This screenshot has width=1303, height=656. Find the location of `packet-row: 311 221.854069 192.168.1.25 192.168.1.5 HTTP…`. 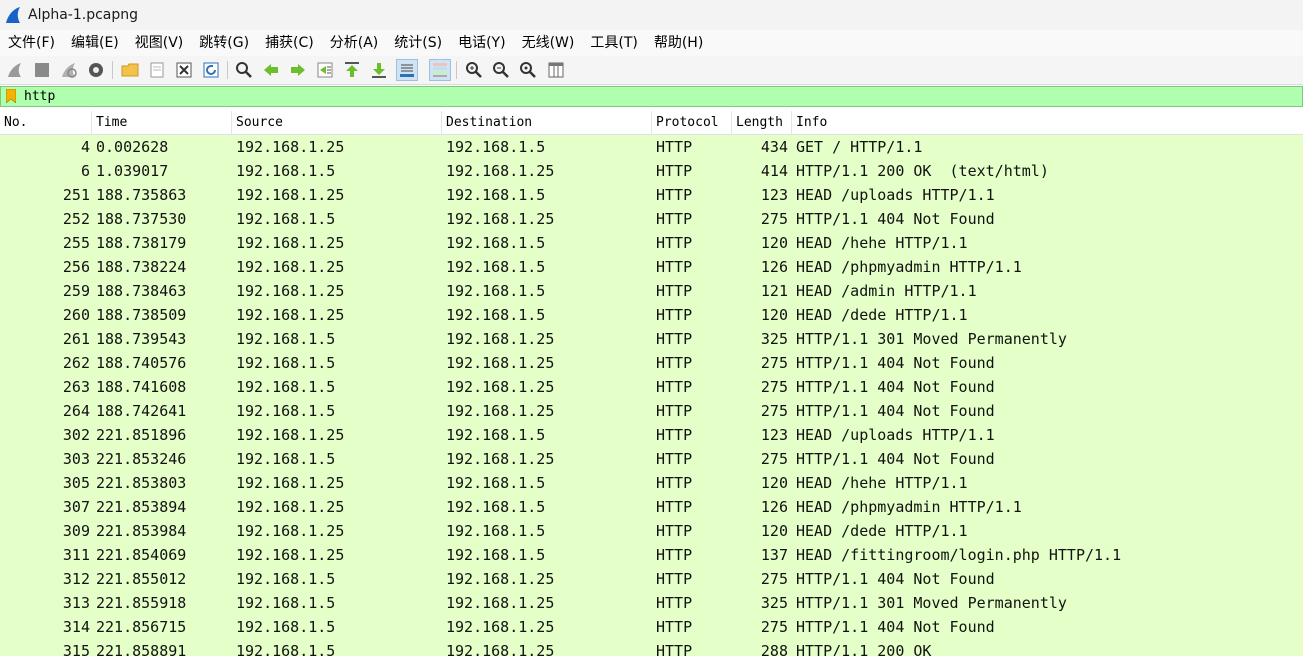

packet-row: 311 221.854069 192.168.1.25 192.168.1.5 HTTP… is located at coordinates (651, 555).